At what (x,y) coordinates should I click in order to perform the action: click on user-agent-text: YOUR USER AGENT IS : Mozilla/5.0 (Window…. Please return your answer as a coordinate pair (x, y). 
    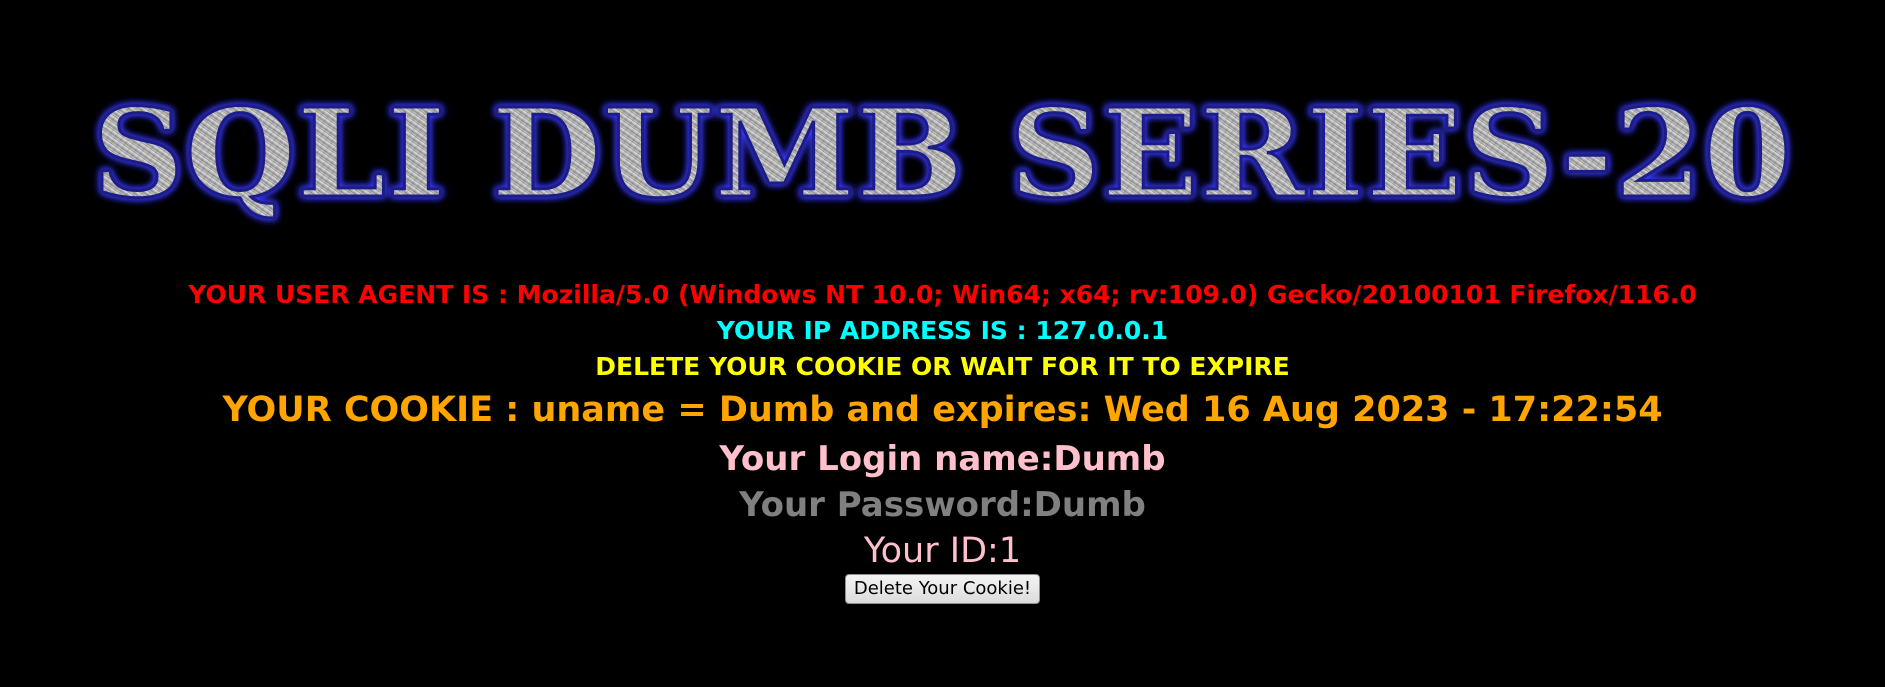
    Looking at the image, I should click on (942, 294).